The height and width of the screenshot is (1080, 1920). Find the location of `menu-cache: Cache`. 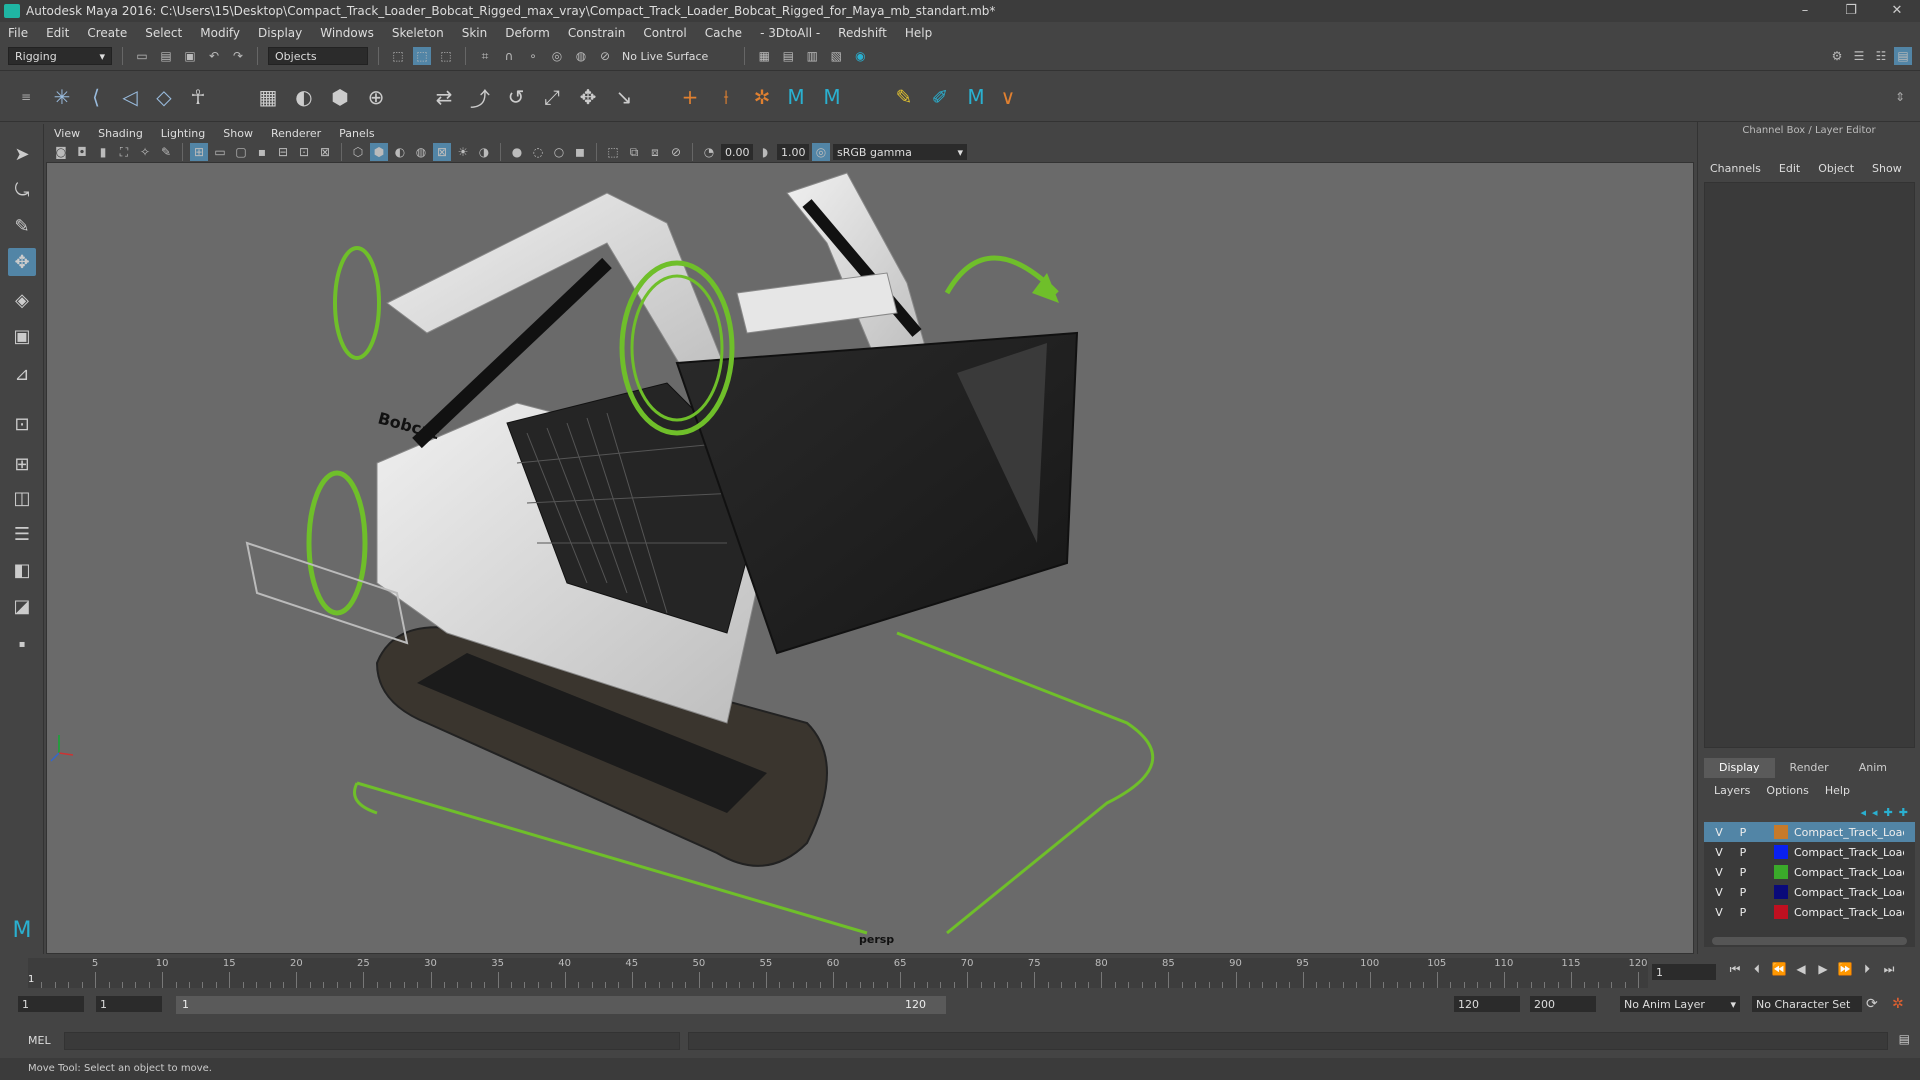

menu-cache: Cache is located at coordinates (723, 33).